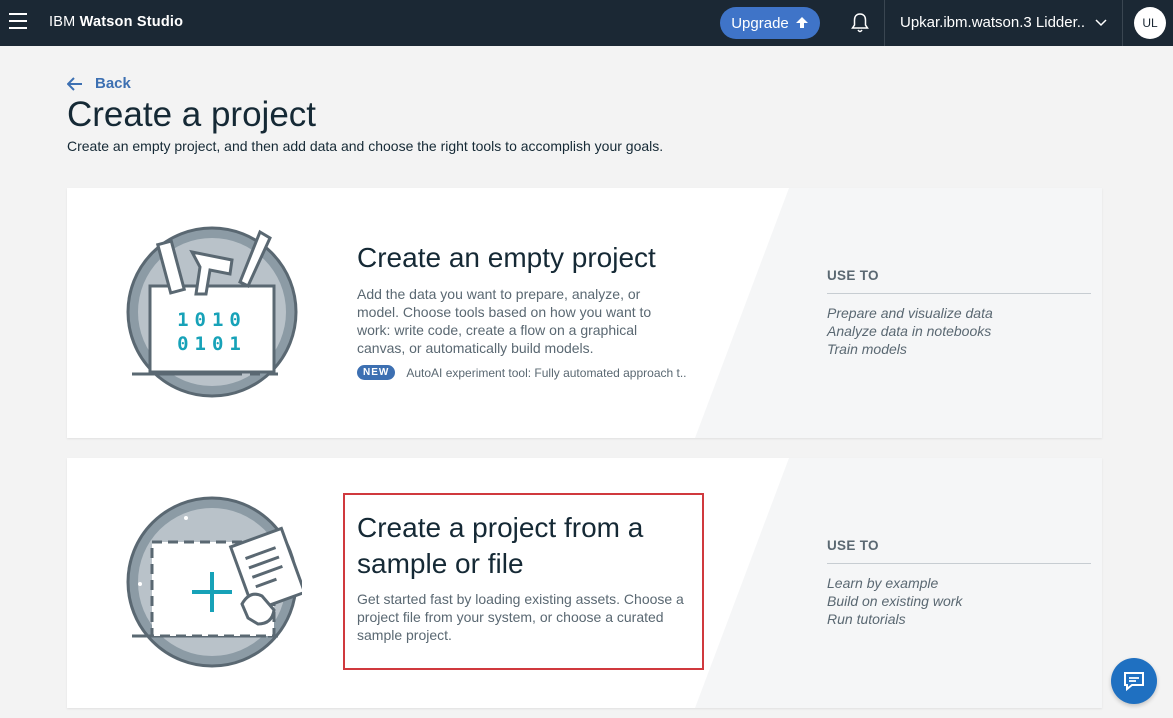  I want to click on toolbox-illustration-icon: 1010 0101, so click(212, 312).